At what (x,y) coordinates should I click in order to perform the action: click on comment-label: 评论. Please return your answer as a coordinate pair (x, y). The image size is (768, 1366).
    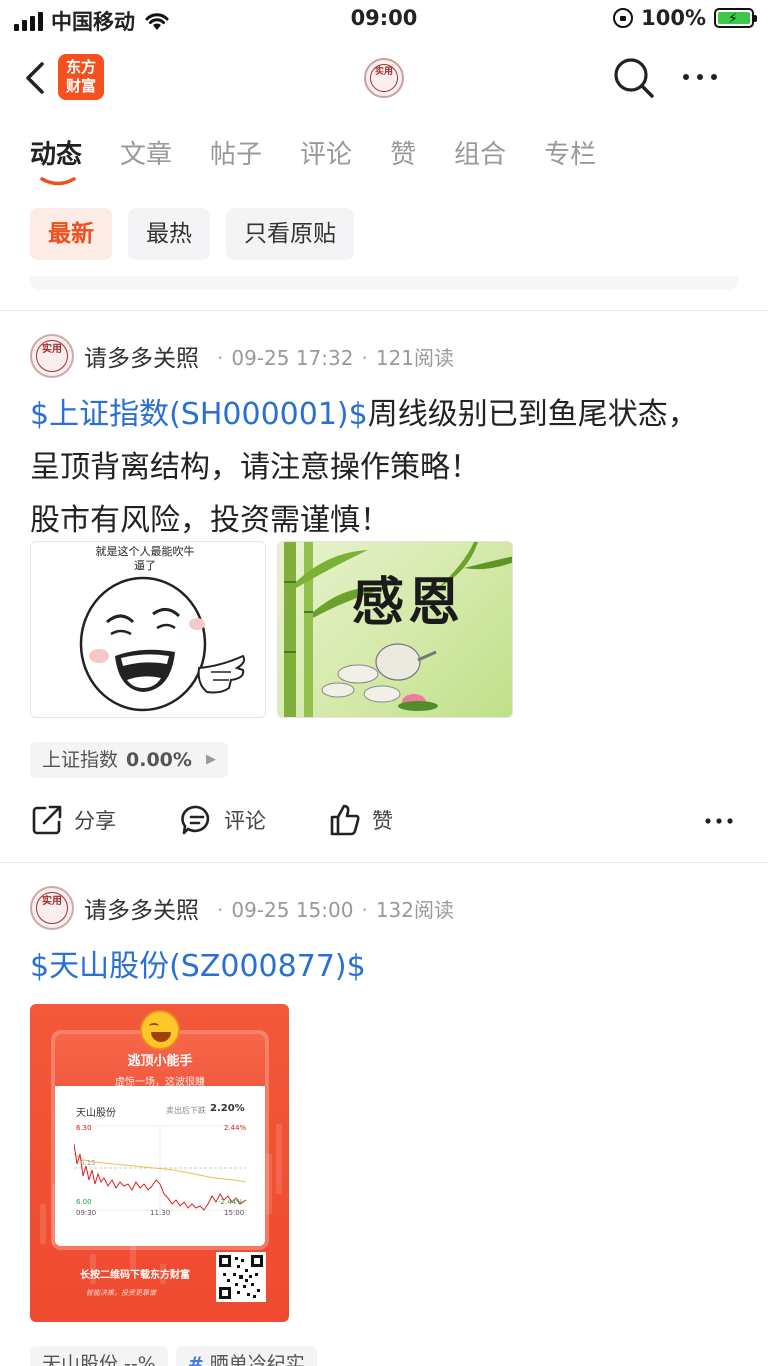
    Looking at the image, I should click on (245, 821).